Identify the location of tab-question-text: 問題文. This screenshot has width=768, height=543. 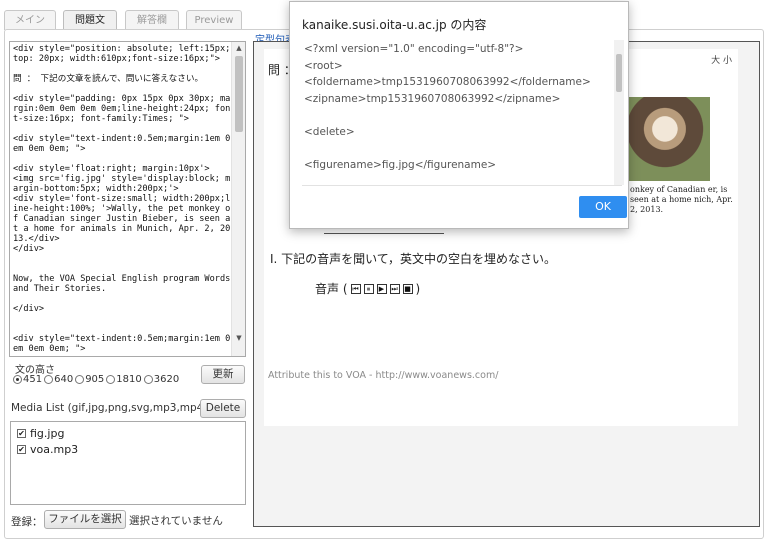
(90, 20).